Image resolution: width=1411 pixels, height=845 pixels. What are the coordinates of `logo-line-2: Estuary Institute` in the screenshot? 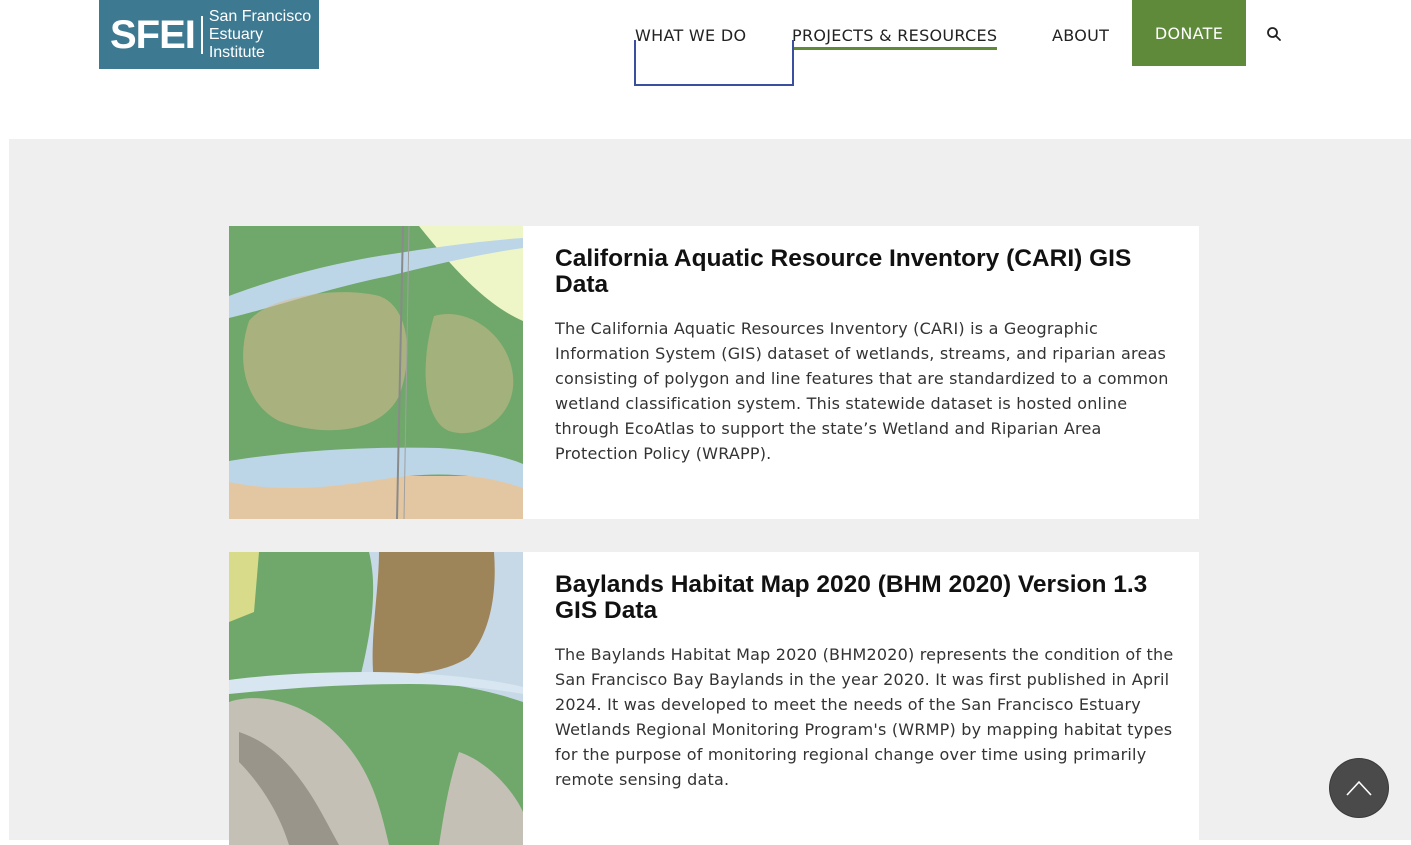 It's located at (236, 43).